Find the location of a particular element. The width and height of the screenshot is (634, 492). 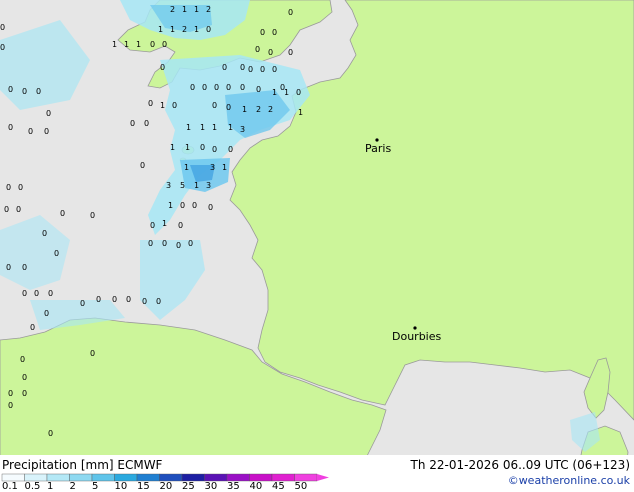

legend-tick-label: 10 is located at coordinates (121, 486).